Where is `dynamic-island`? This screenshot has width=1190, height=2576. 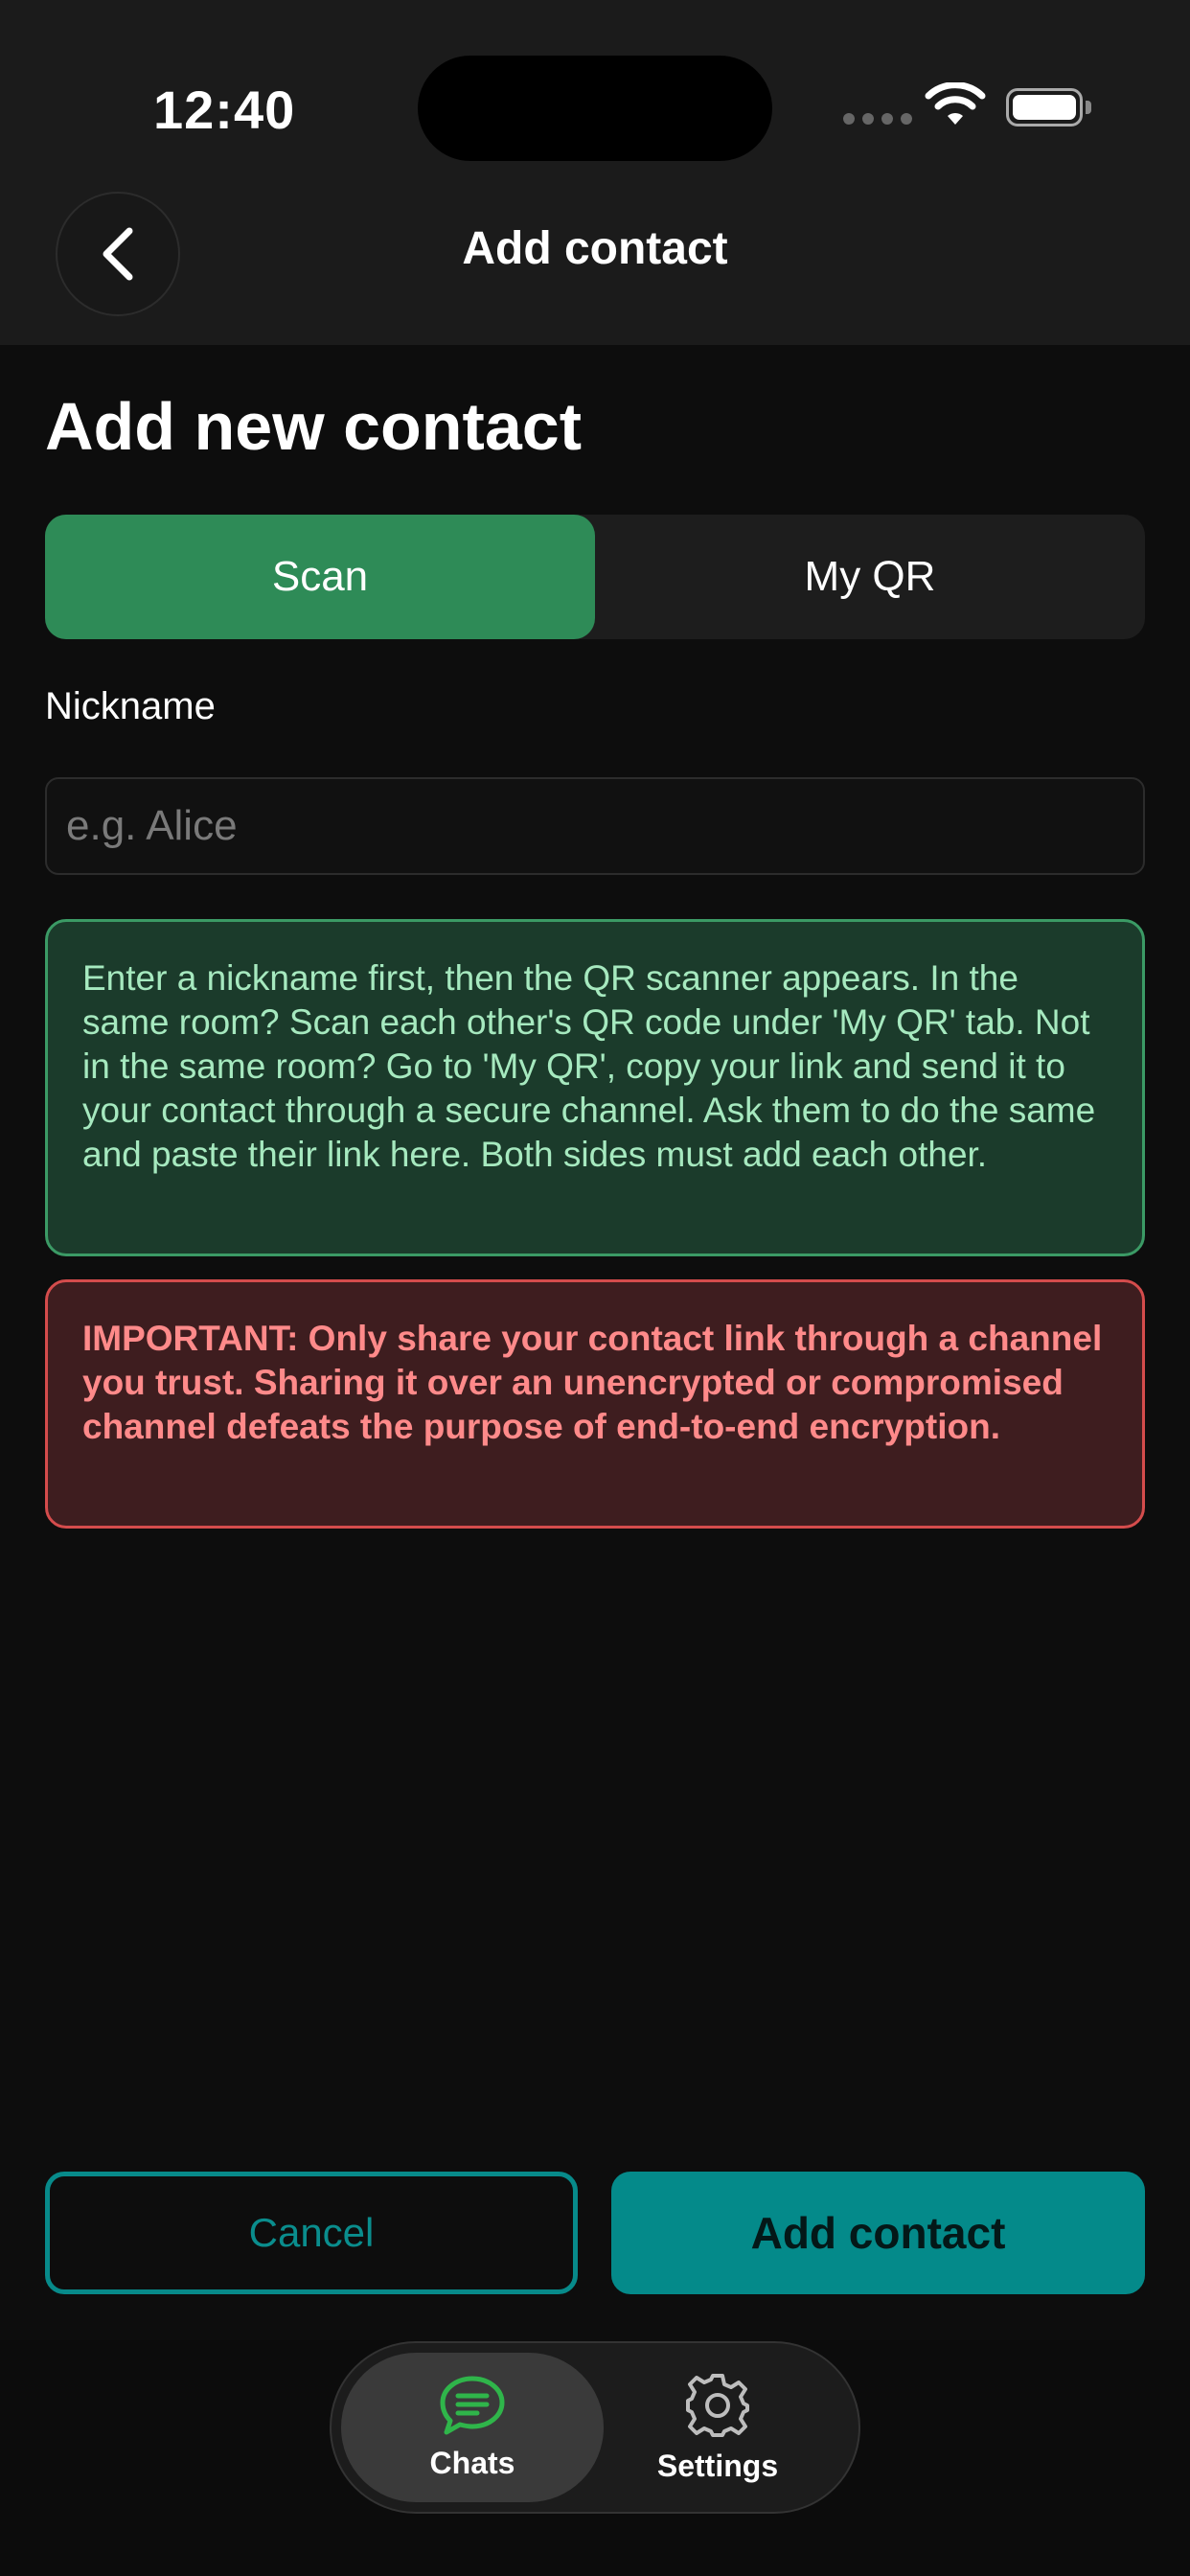 dynamic-island is located at coordinates (595, 108).